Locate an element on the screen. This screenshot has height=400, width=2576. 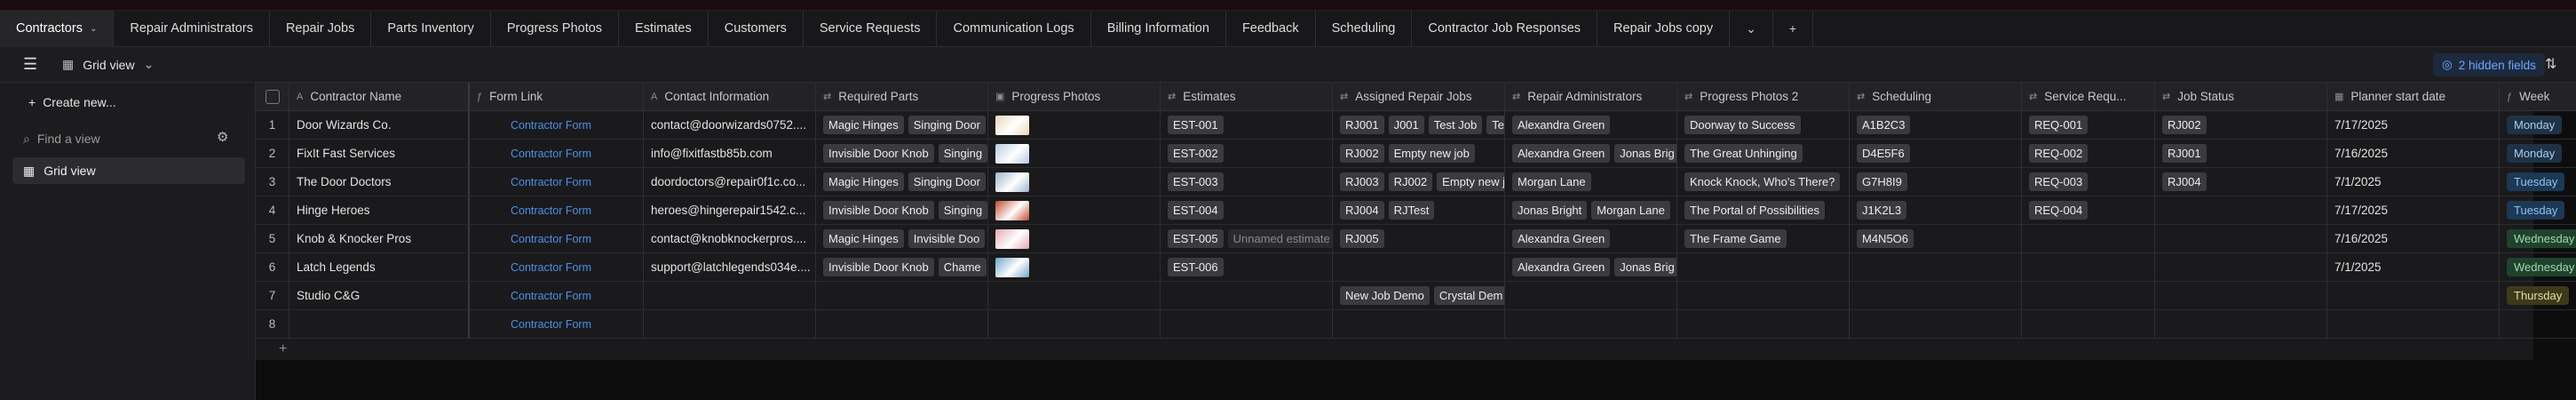
column-header-admins: ⇄ Repair Administrators is located at coordinates (1591, 96).